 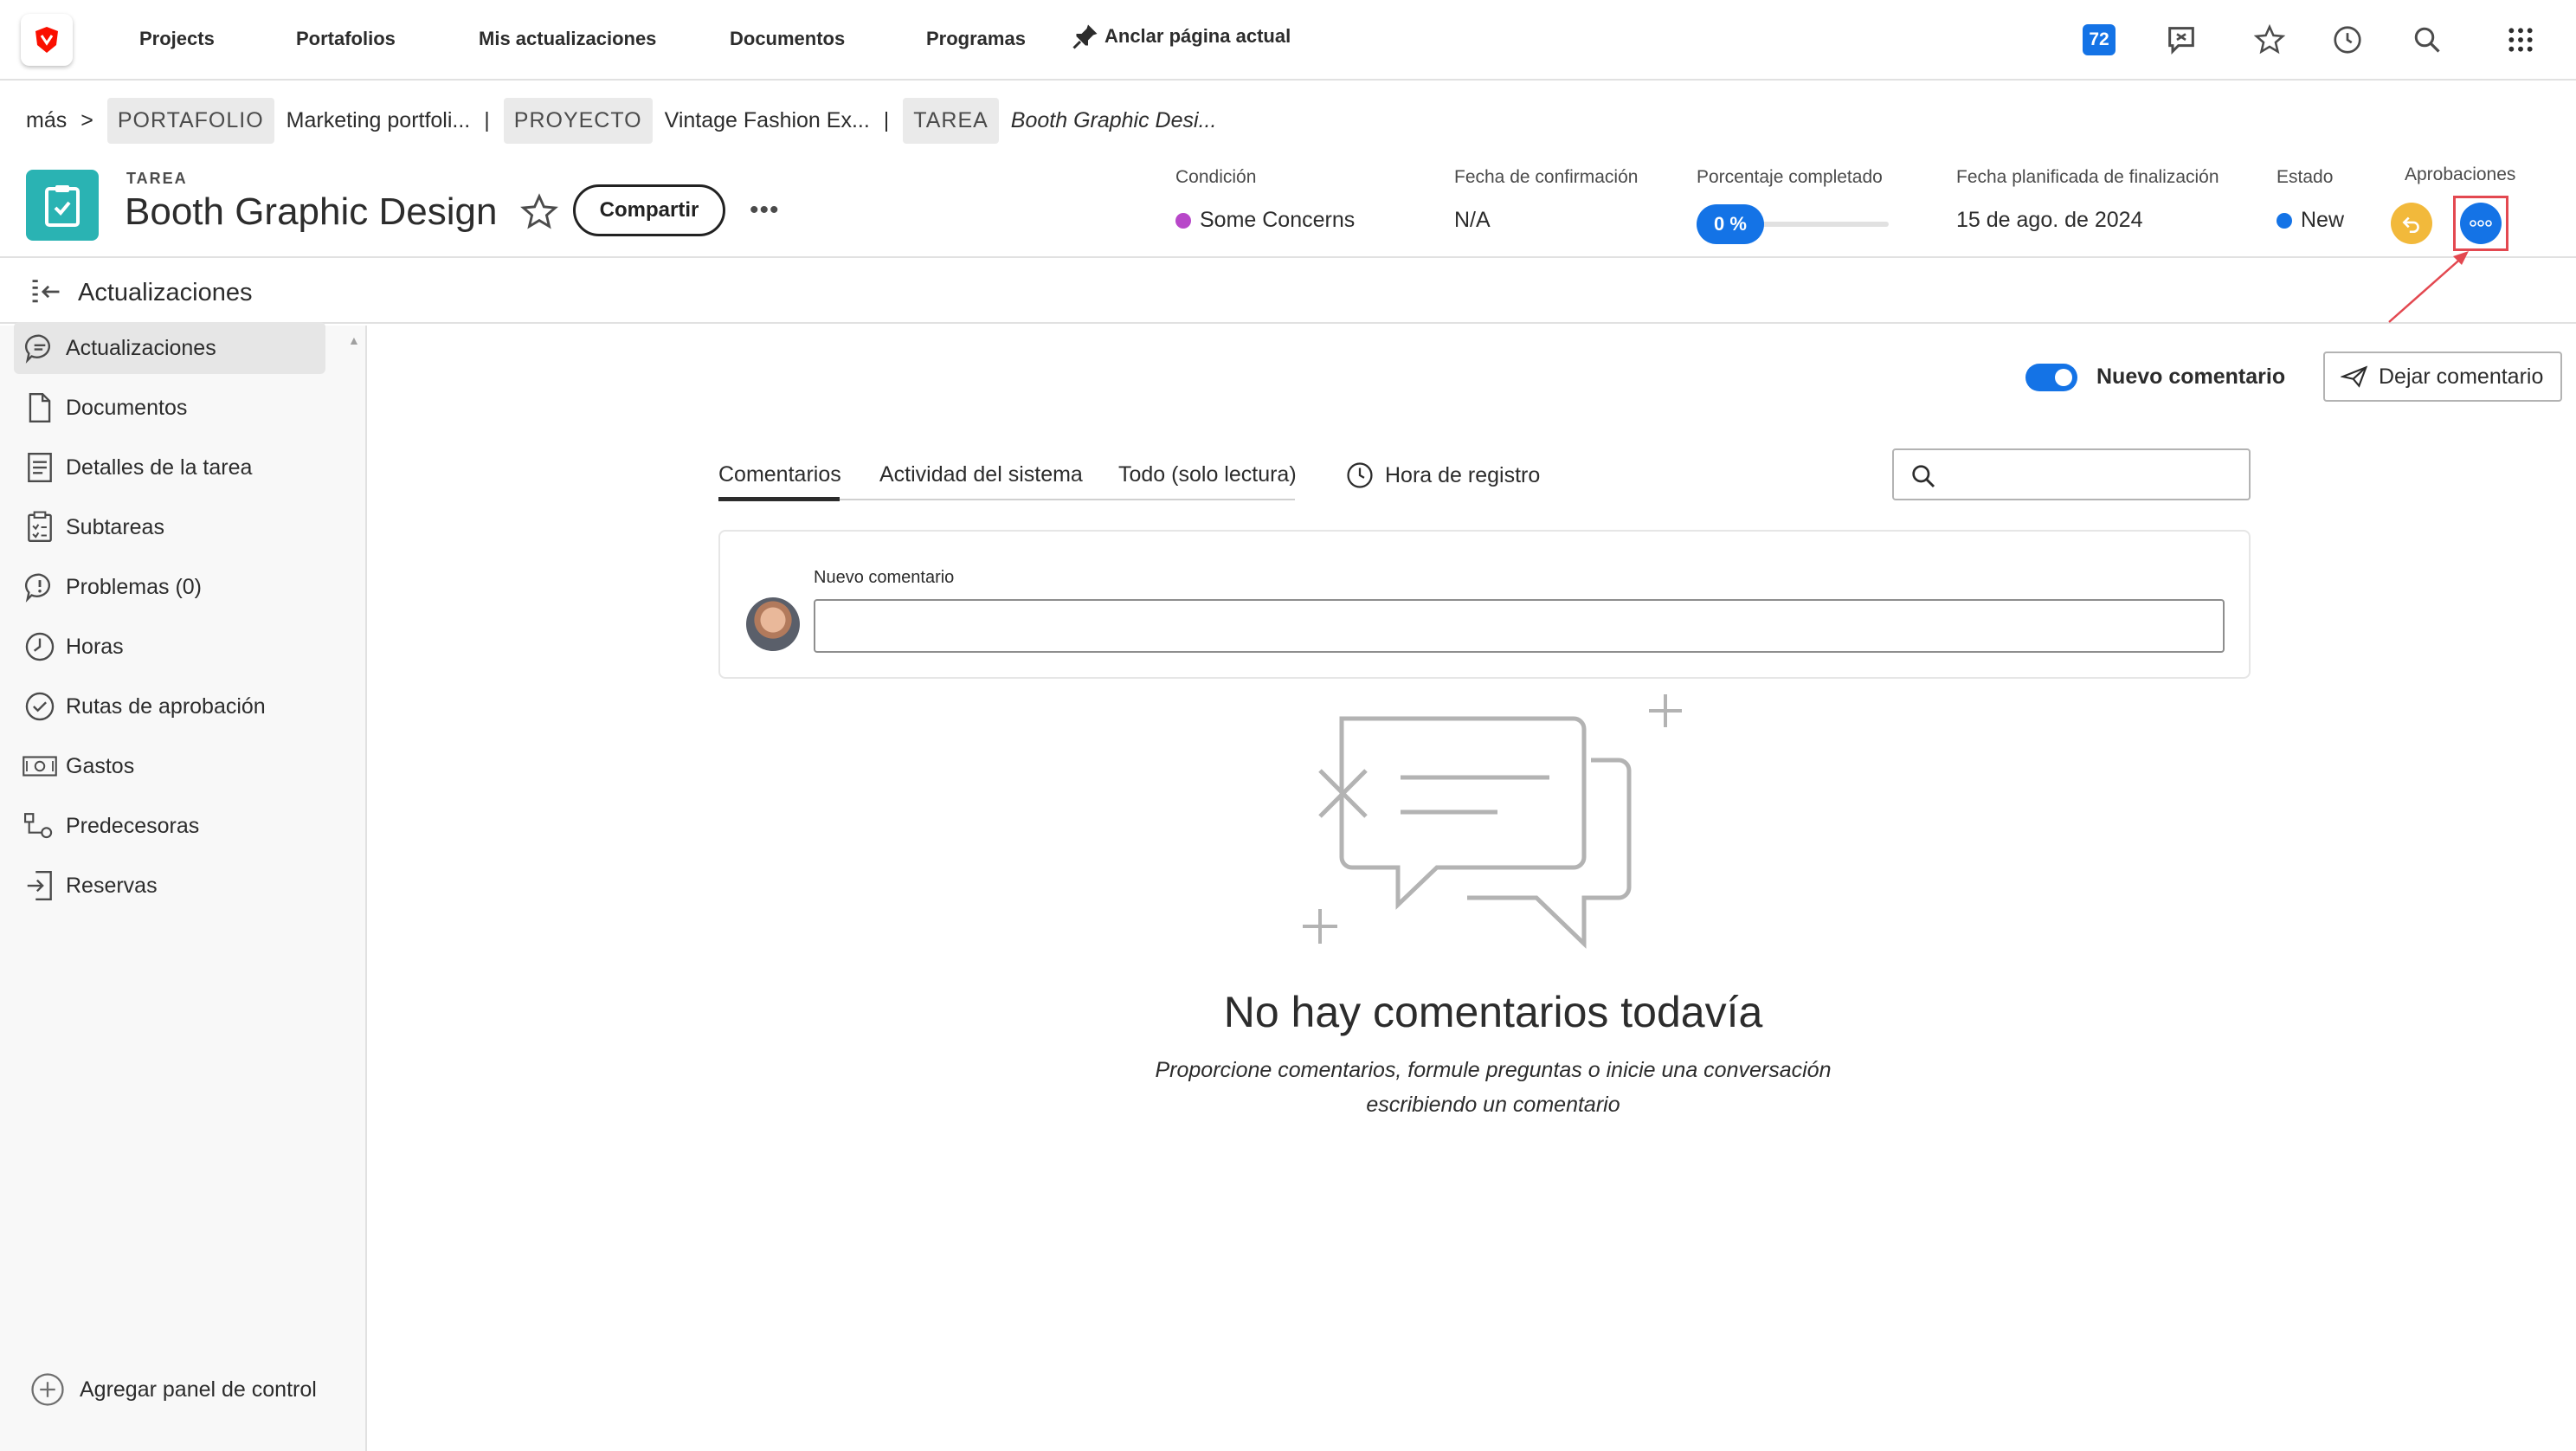 I want to click on sidebar-item-updates: Actualizaciones, so click(x=169, y=348).